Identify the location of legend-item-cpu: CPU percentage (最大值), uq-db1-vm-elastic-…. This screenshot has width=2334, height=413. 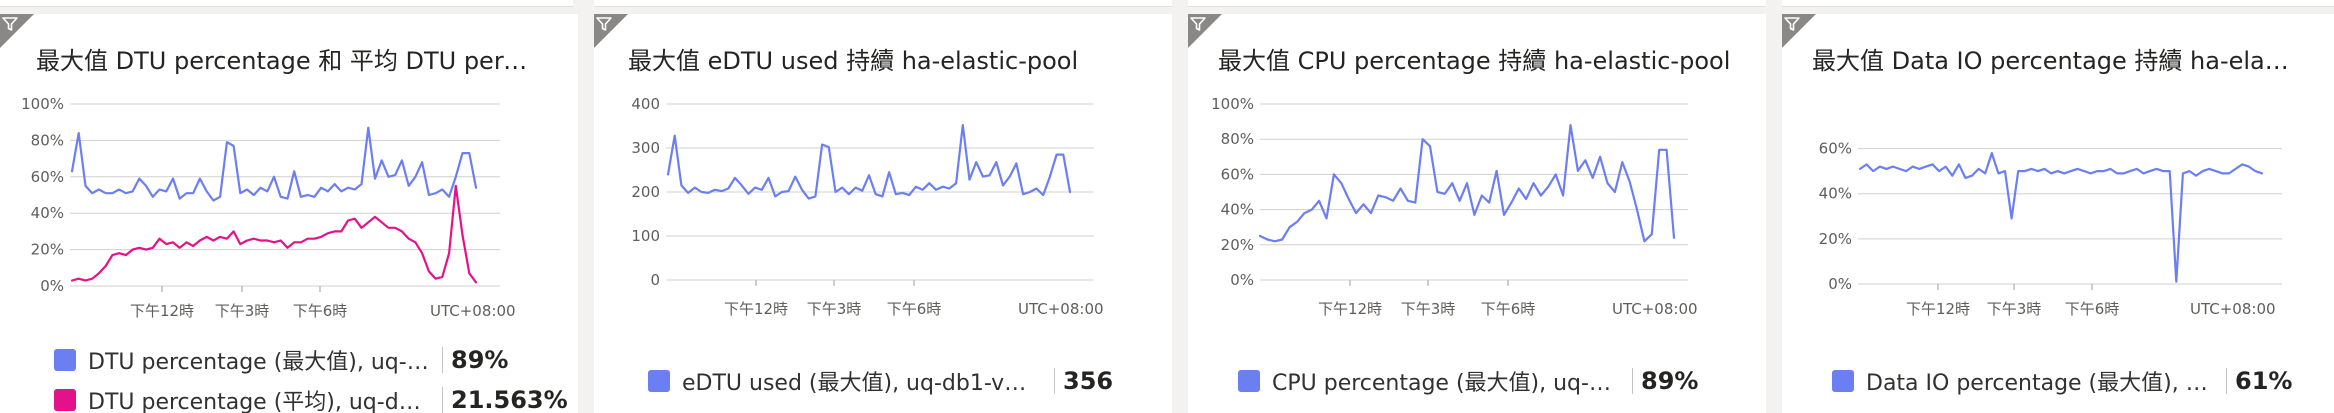
(1468, 381).